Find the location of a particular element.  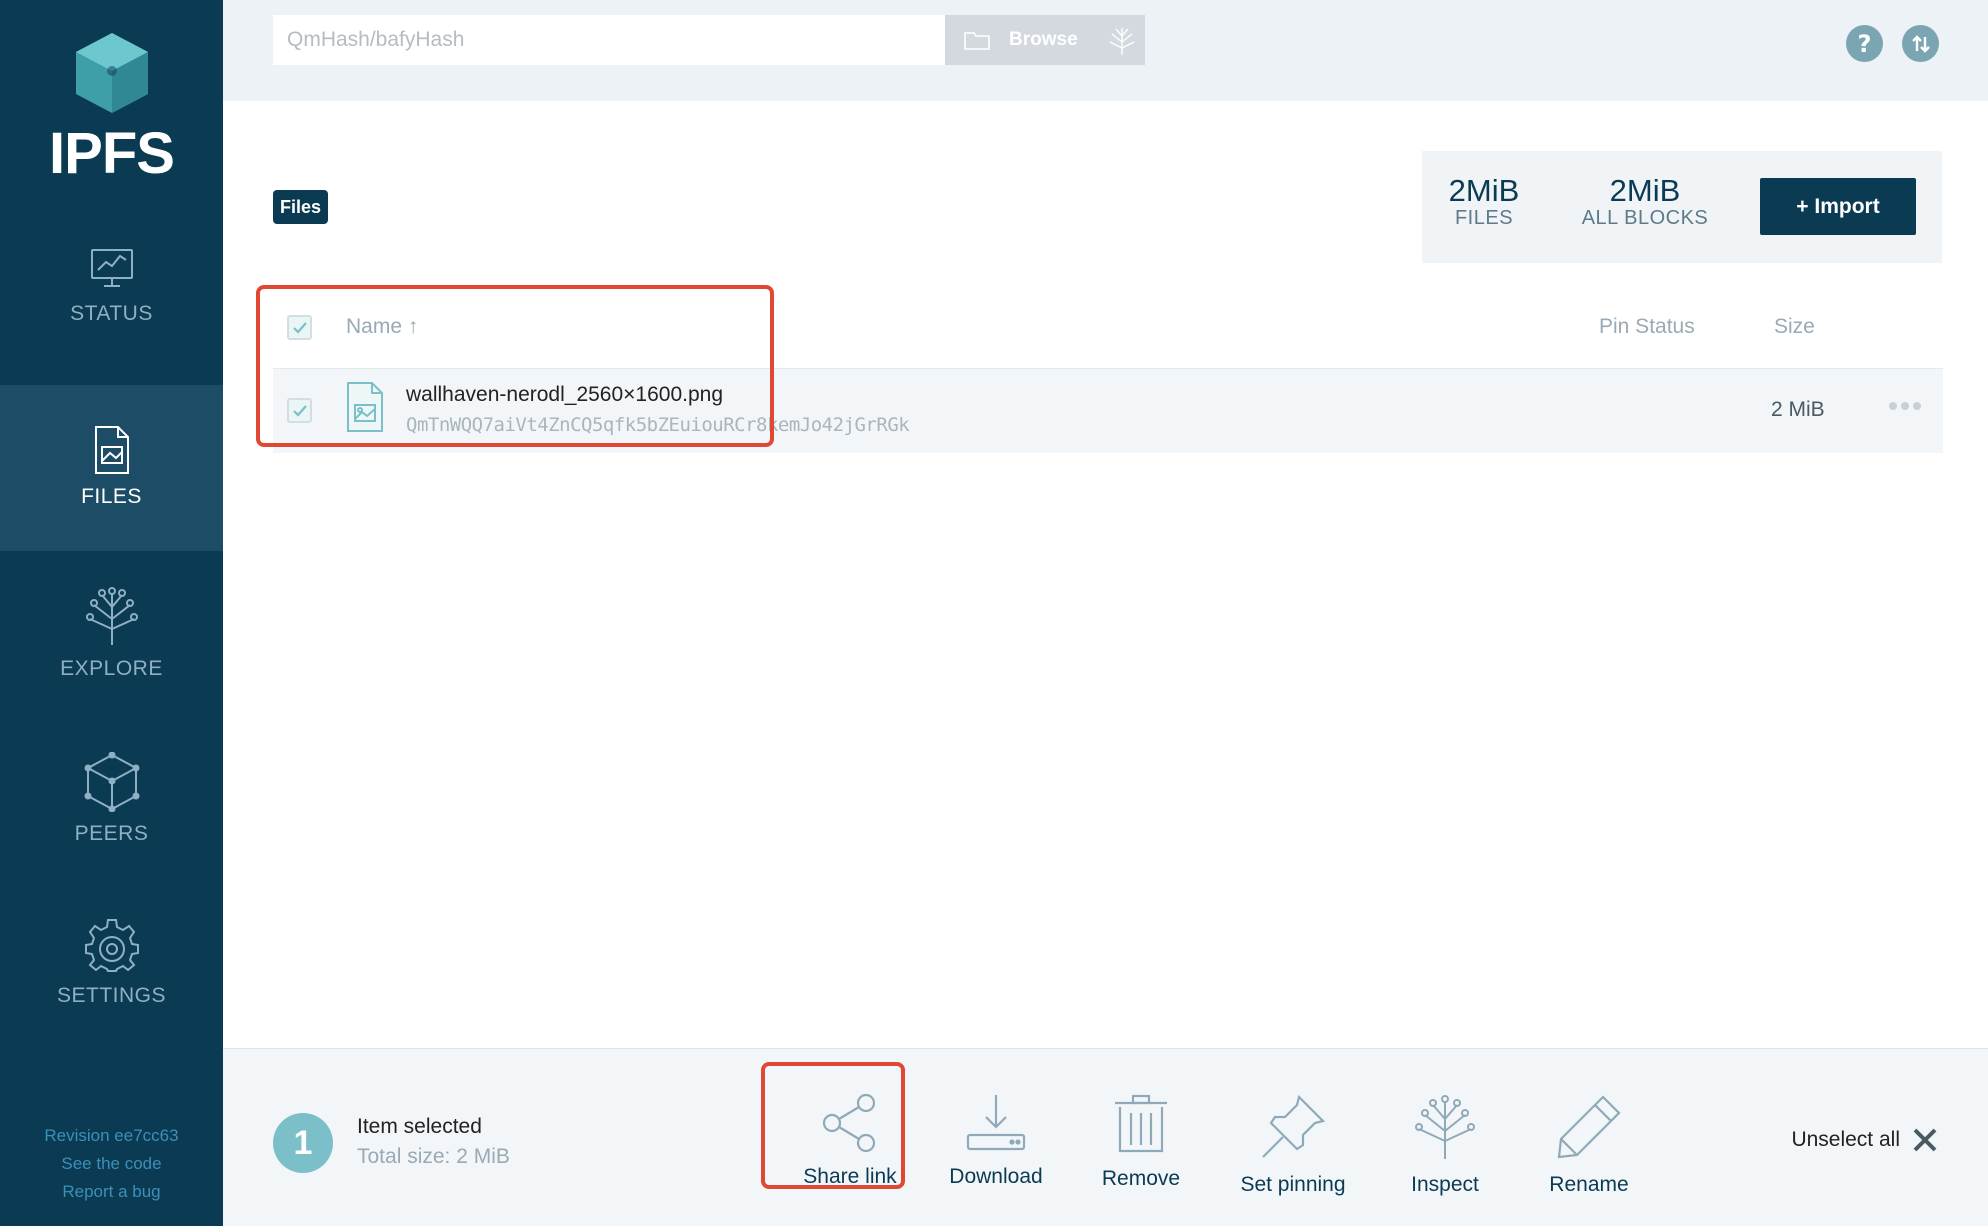

sidebar-item-peers: PEERS is located at coordinates (111, 835).